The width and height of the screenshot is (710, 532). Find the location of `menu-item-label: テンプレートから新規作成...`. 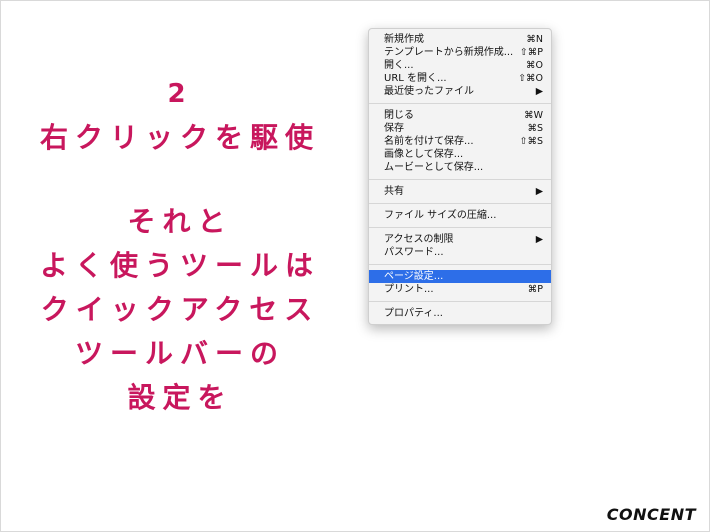

menu-item-label: テンプレートから新規作成... is located at coordinates (449, 52).